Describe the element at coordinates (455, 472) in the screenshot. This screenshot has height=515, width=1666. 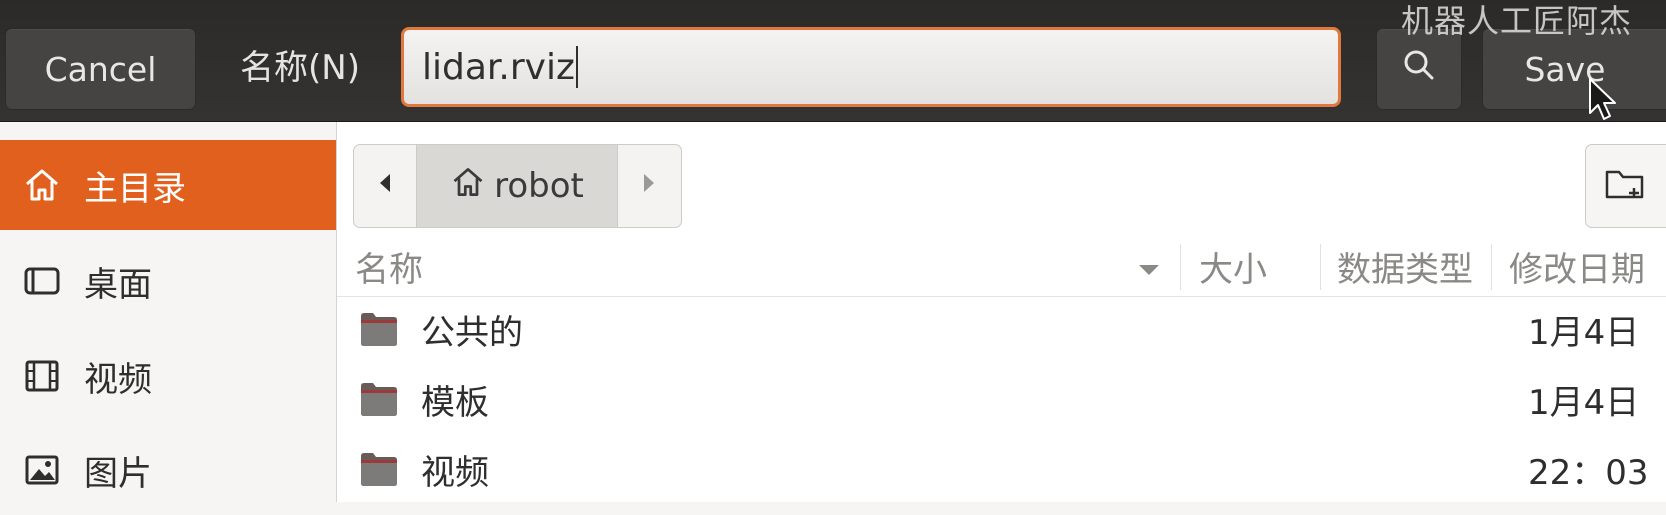
I see `file-name: 视频` at that location.